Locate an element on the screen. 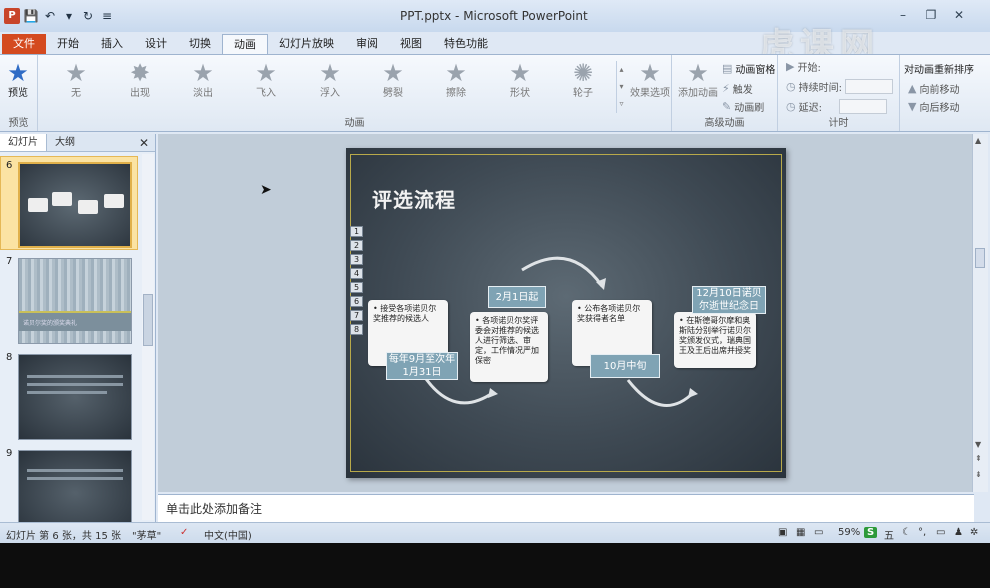  animation-painter-button: ✎ 动画刷 is located at coordinates (743, 106).